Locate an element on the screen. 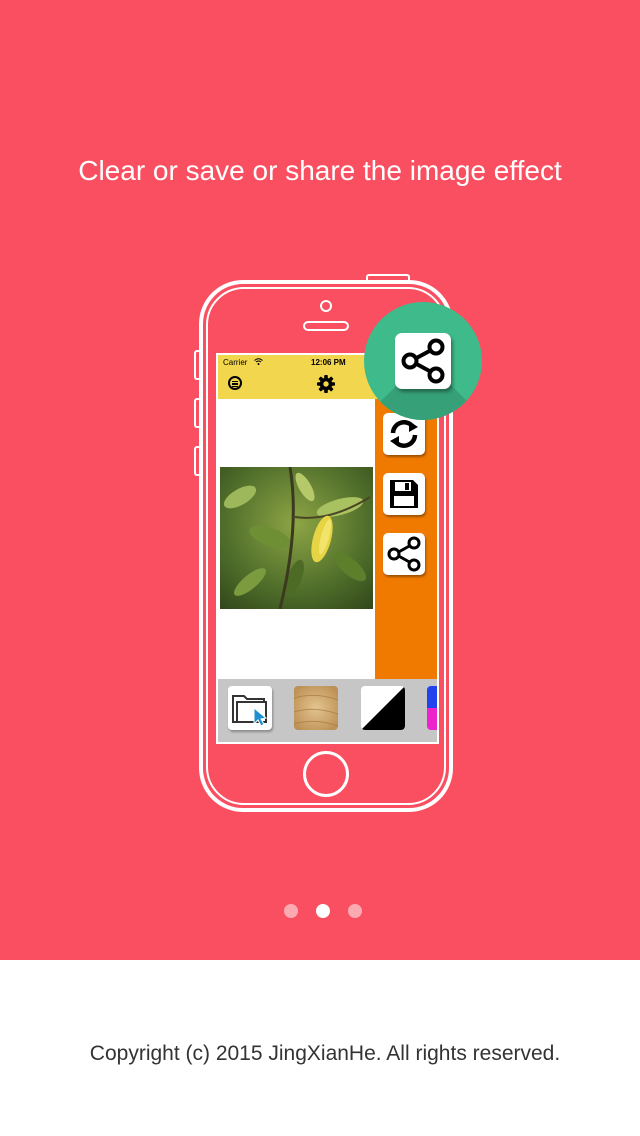  share-highlight-badge is located at coordinates (423, 361).